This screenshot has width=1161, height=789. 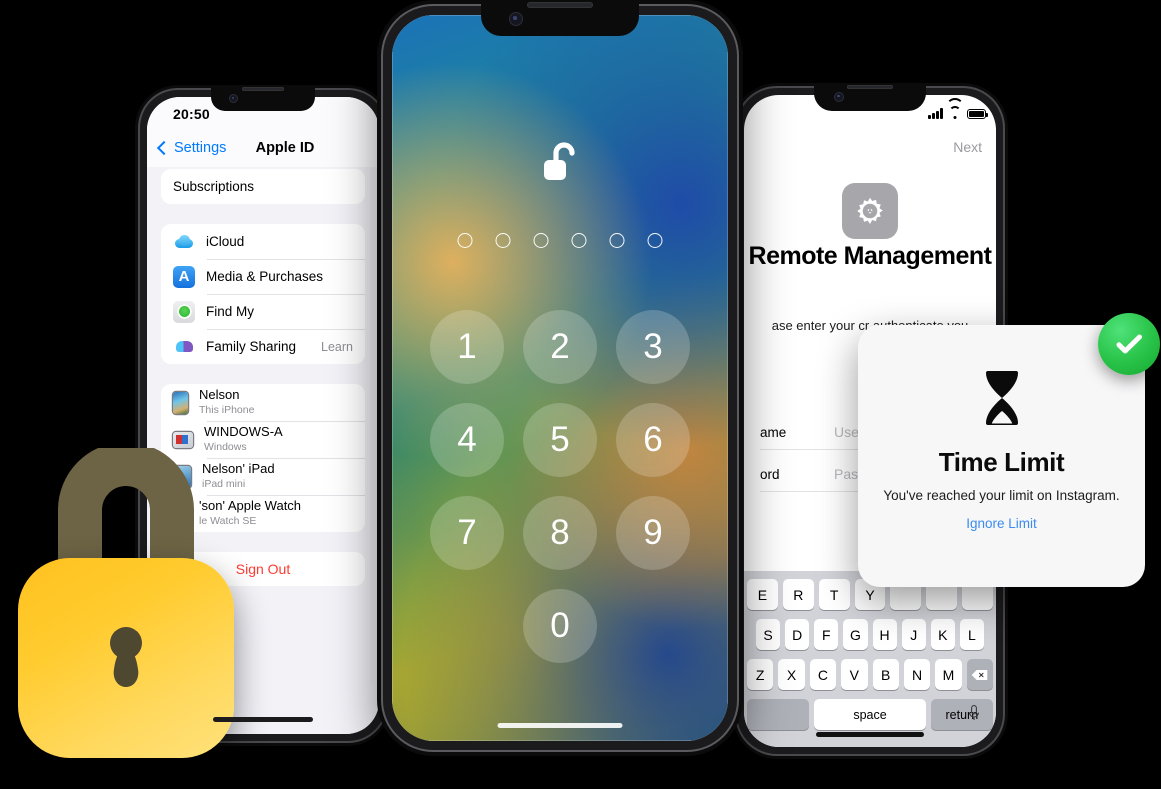 I want to click on row-subscriptions: Subscriptions, so click(x=263, y=186).